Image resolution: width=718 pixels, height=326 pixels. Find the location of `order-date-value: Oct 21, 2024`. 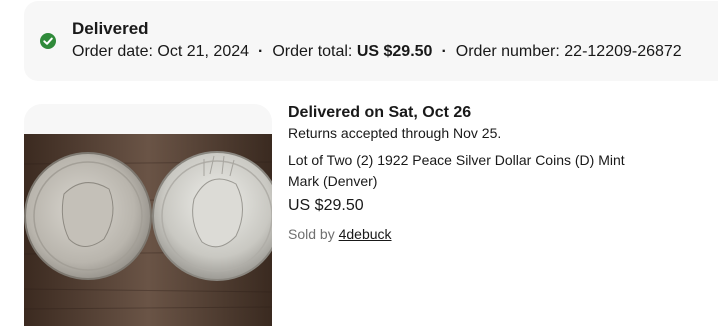

order-date-value: Oct 21, 2024 is located at coordinates (203, 51).